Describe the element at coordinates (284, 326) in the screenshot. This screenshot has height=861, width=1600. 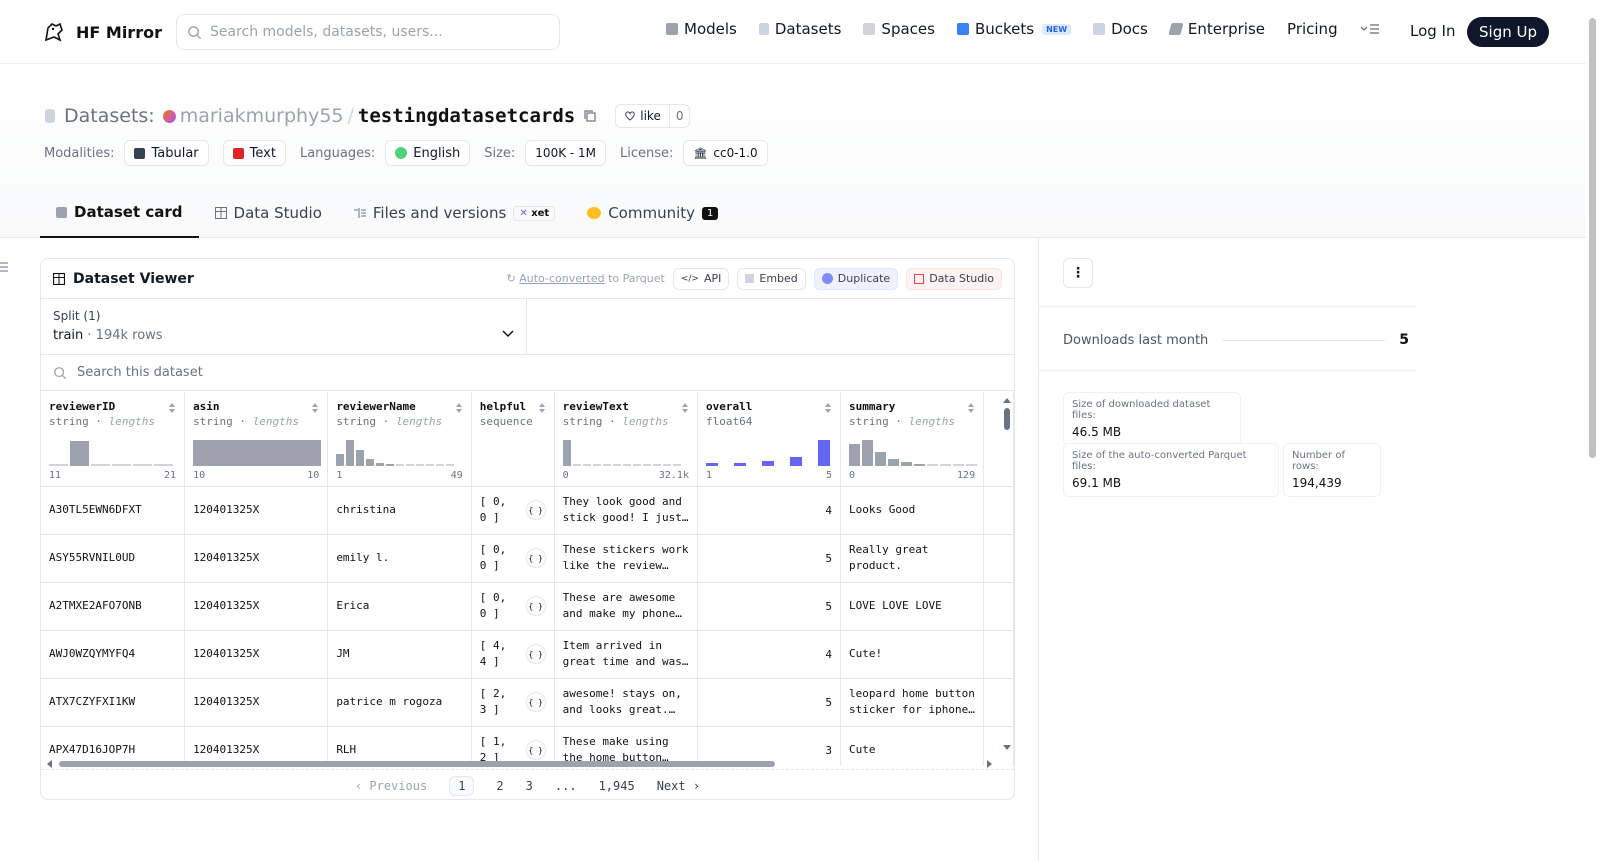
I see `split-selector: Split (1) train · 194k rows` at that location.